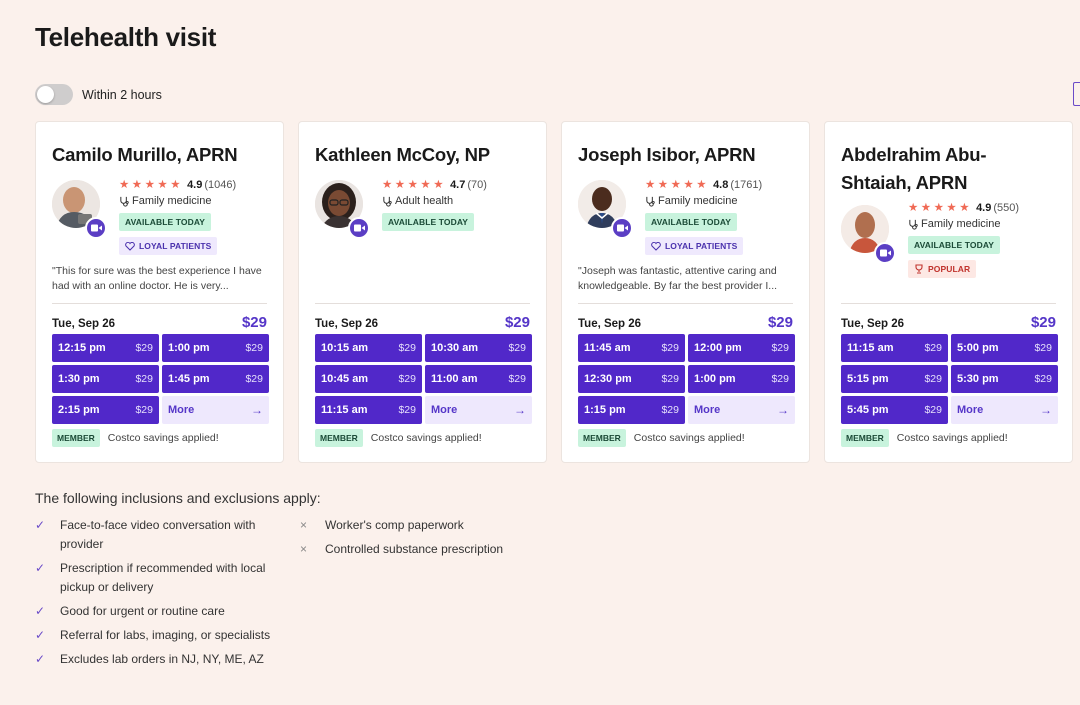  I want to click on time-slot-button: 12:30 pm $29, so click(631, 379).